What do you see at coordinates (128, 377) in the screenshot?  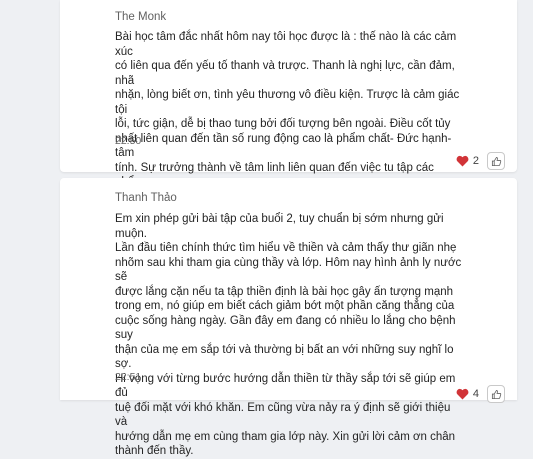 I see `message-timestamp: 22:51` at bounding box center [128, 377].